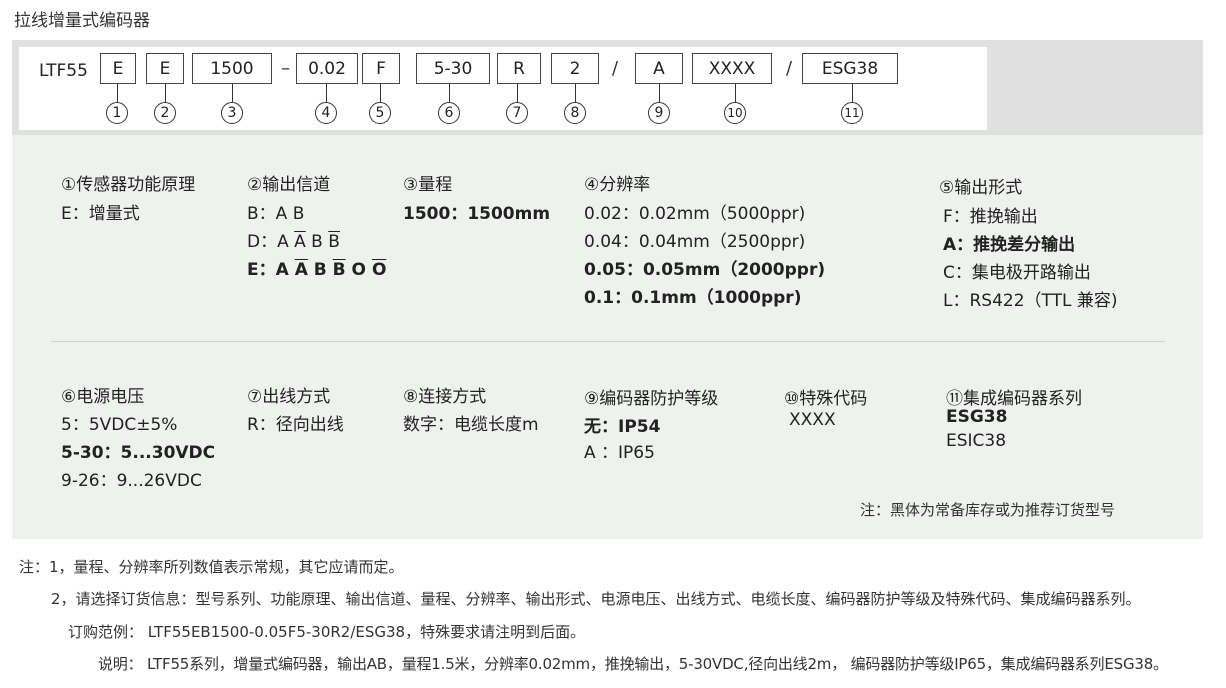  What do you see at coordinates (118, 68) in the screenshot?
I see `code-box-1: E` at bounding box center [118, 68].